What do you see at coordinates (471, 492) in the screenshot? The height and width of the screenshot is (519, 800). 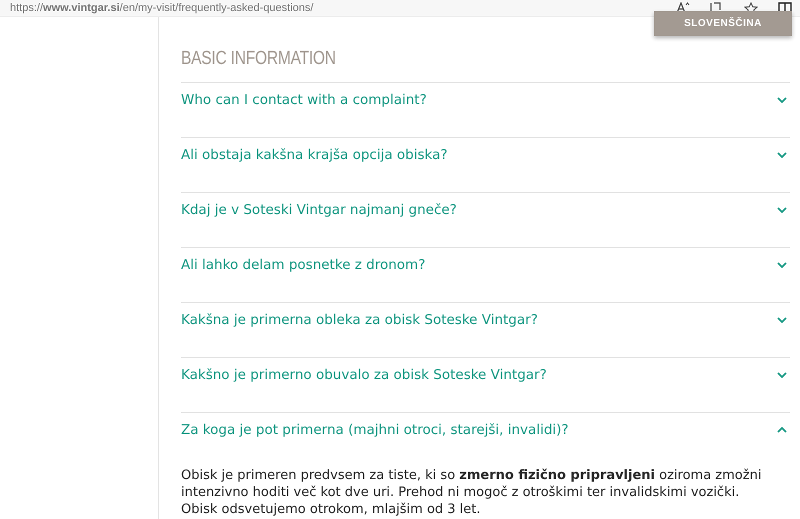 I see `faq-answer: Obisk je primeren predvsem za tiste, ki so zmerno fizično pripravljeni oziroma zmožni intenzivno hoditi več kot dve uri. Prehod ni mogoč z otroškimi ter invalidskimi vozički. Obisk odsvetujemo otrokom, mlajšim od 3 let.` at bounding box center [471, 492].